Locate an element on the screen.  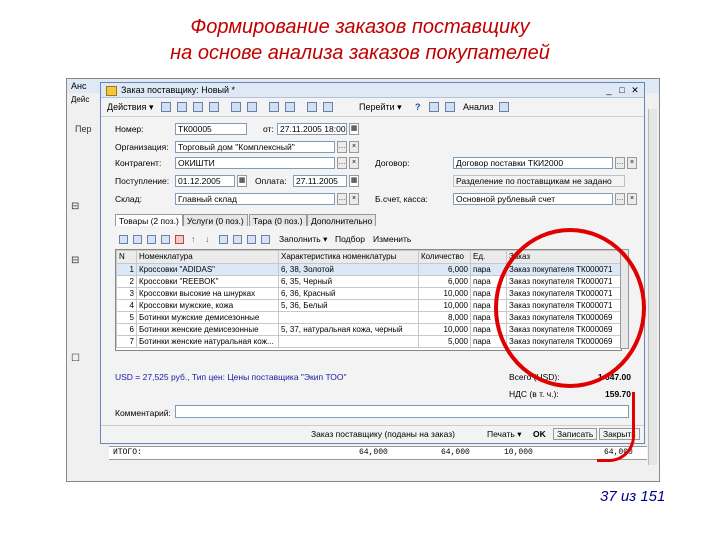
movements-icon is located at coordinates (274, 107).